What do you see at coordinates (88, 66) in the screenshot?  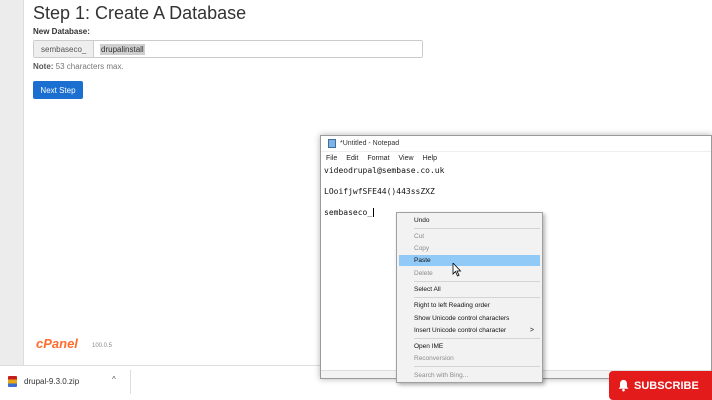 I see `note-text: 53 characters max.` at bounding box center [88, 66].